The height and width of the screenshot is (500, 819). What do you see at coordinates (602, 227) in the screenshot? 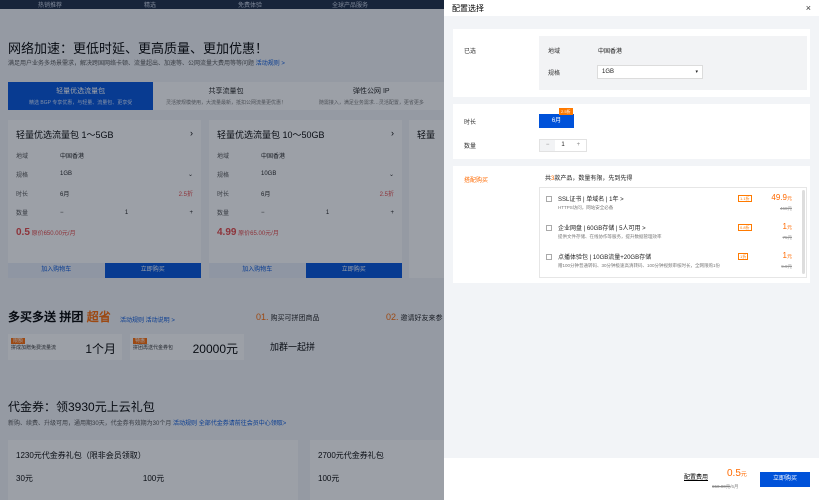
I see `item-name: 企业网盘 | 60GB存储 | 5人可用 >` at bounding box center [602, 227].